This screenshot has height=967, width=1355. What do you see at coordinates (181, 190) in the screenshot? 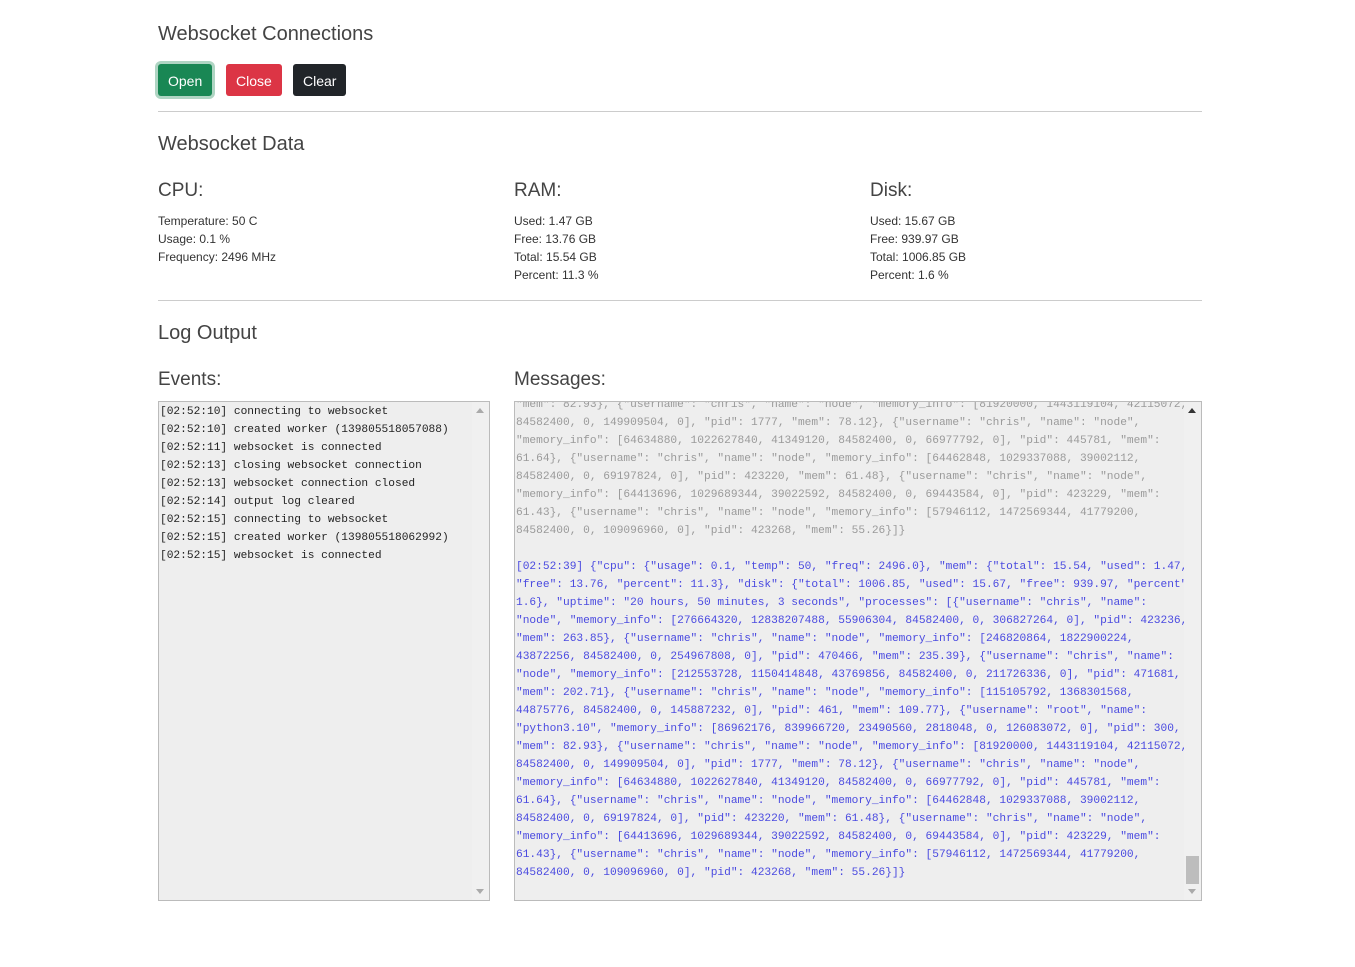
I see `cpu-title: CPU:` at bounding box center [181, 190].